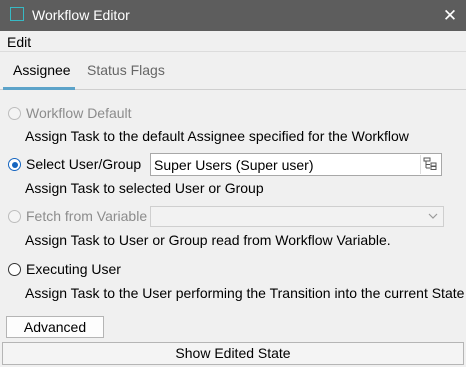 The image size is (466, 367). What do you see at coordinates (14, 164) in the screenshot?
I see `select-user-group-radio` at bounding box center [14, 164].